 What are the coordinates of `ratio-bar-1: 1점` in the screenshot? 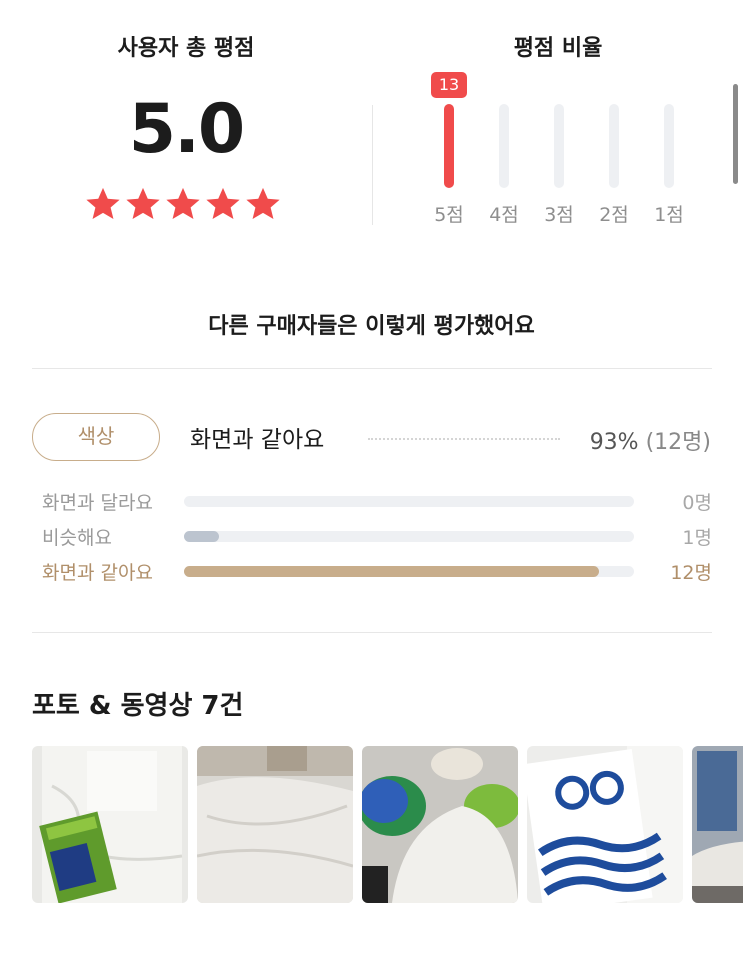 It's located at (669, 152).